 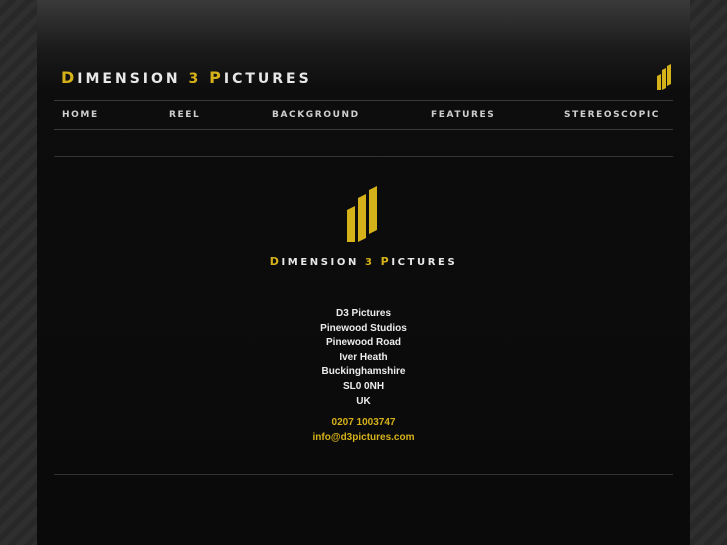 What do you see at coordinates (363, 401) in the screenshot?
I see `address-line: UK` at bounding box center [363, 401].